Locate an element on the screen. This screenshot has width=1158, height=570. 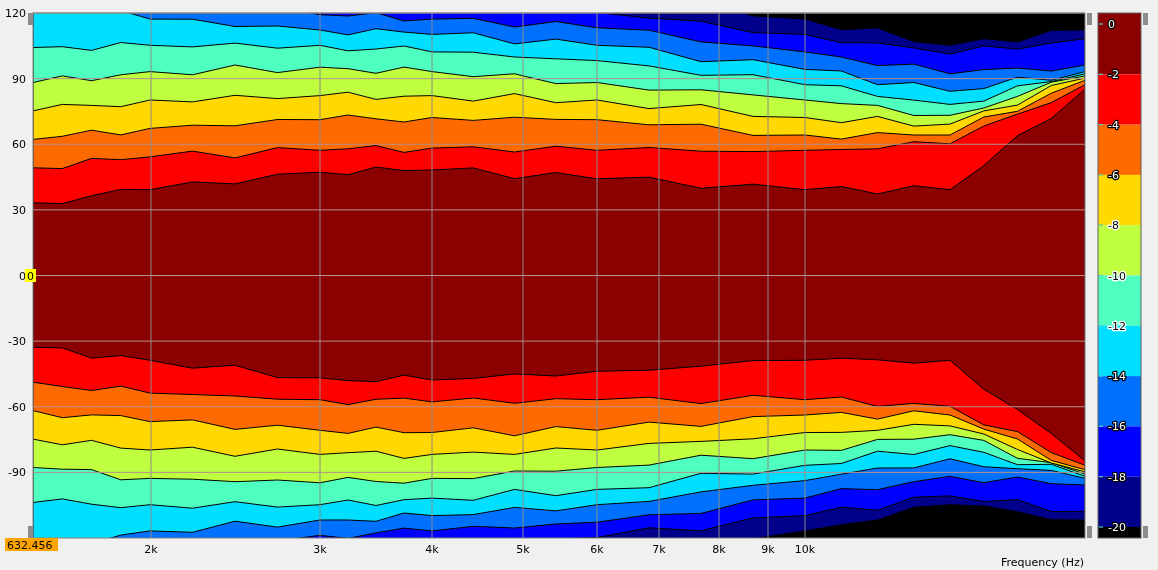
x-axis-label: 2k is located at coordinates (151, 549).